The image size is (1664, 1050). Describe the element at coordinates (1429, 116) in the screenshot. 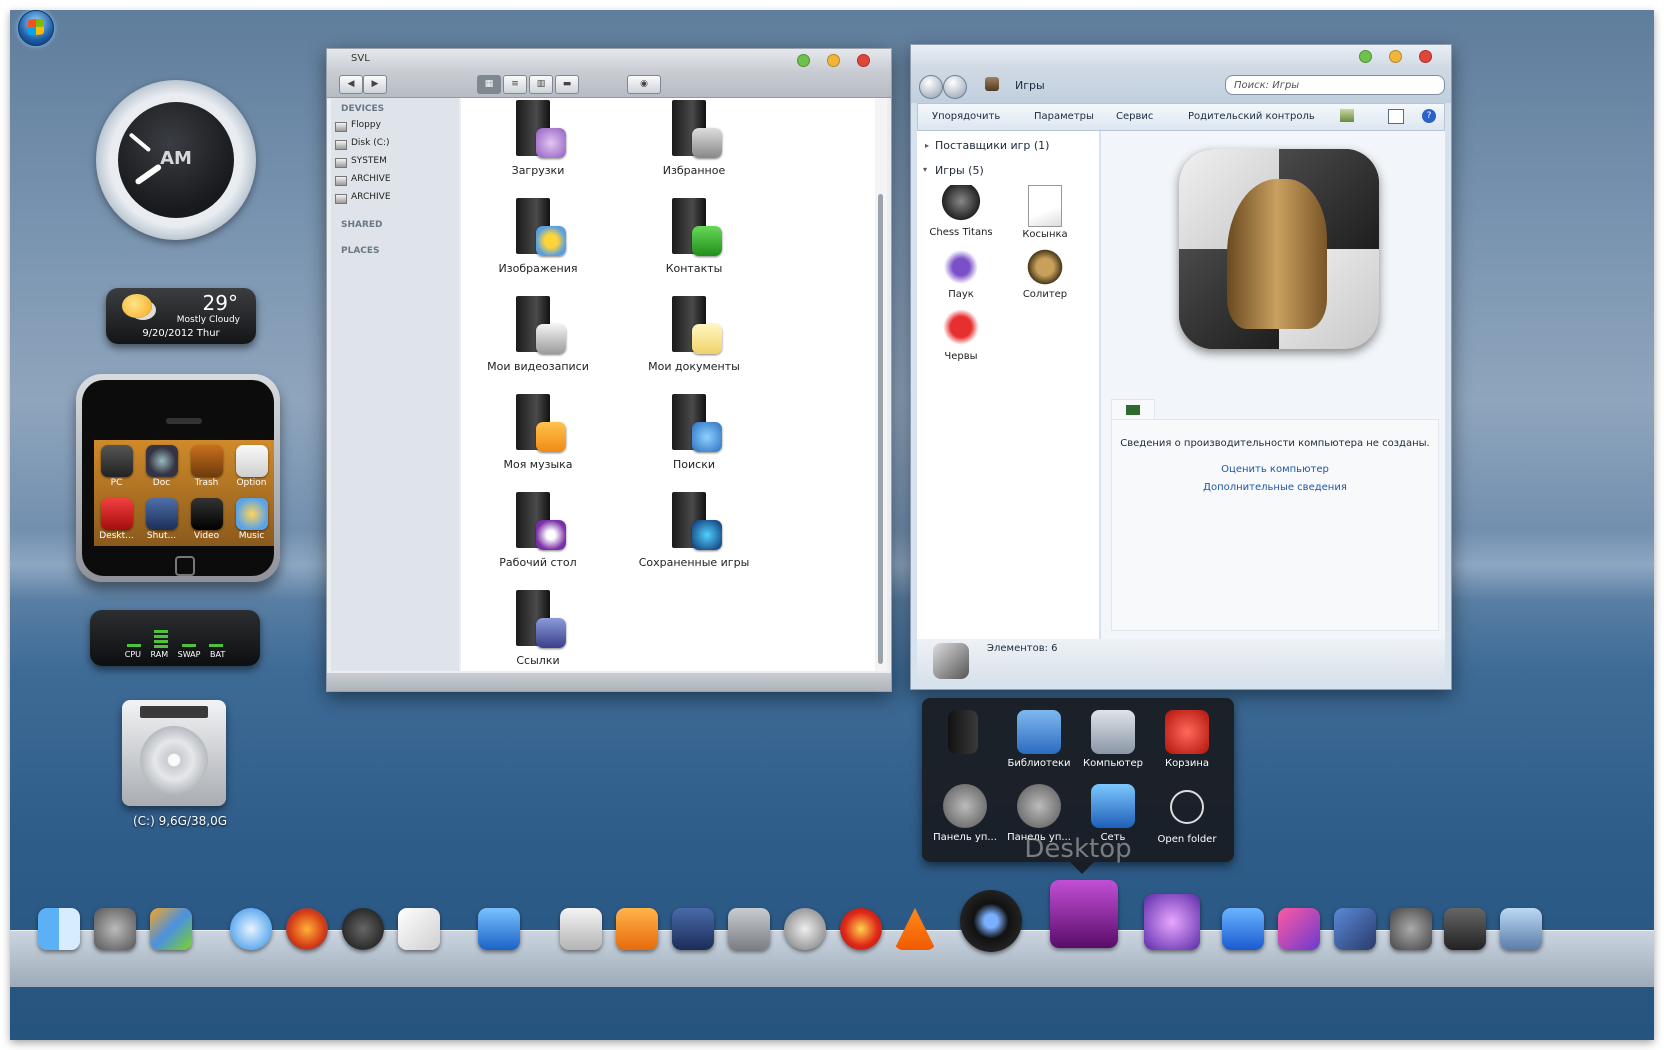

I see `help-icon: ?` at that location.